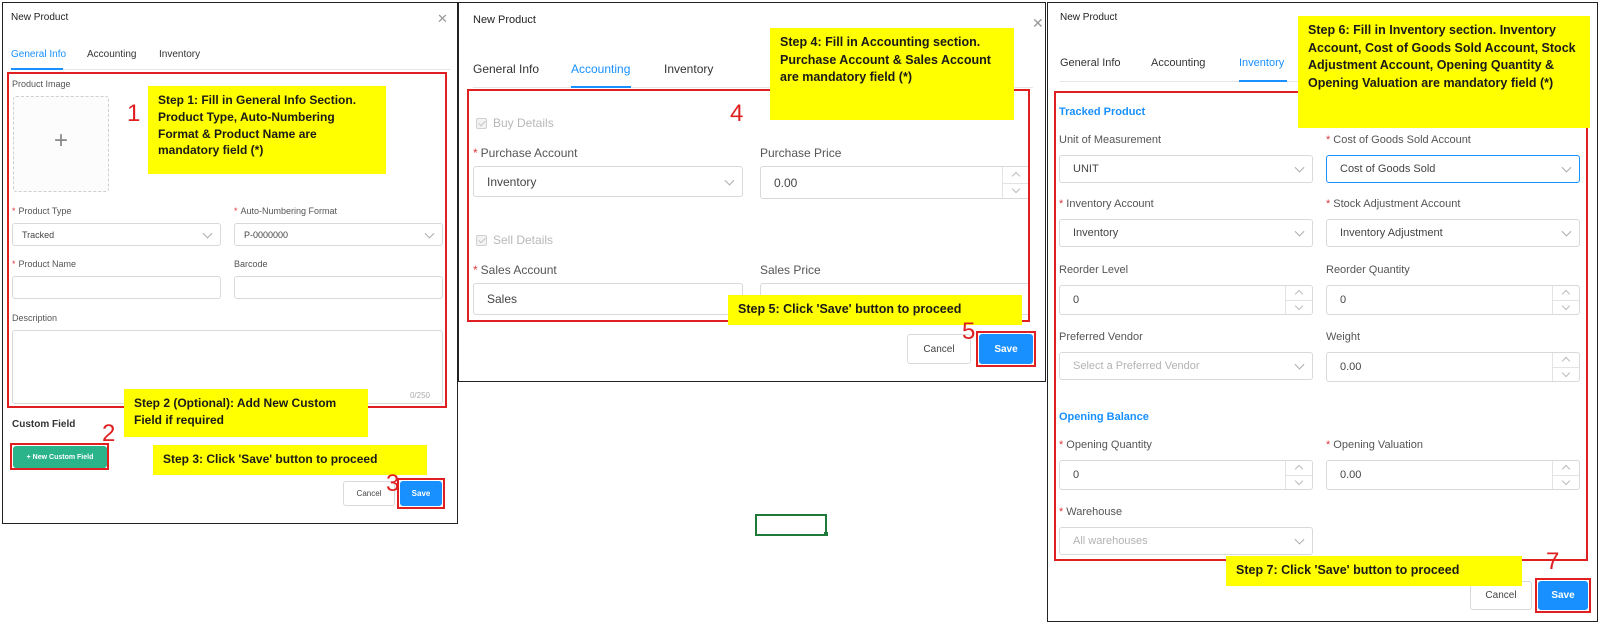 This screenshot has height=623, width=1600. Describe the element at coordinates (109, 433) in the screenshot. I see `step2-number: 2` at that location.